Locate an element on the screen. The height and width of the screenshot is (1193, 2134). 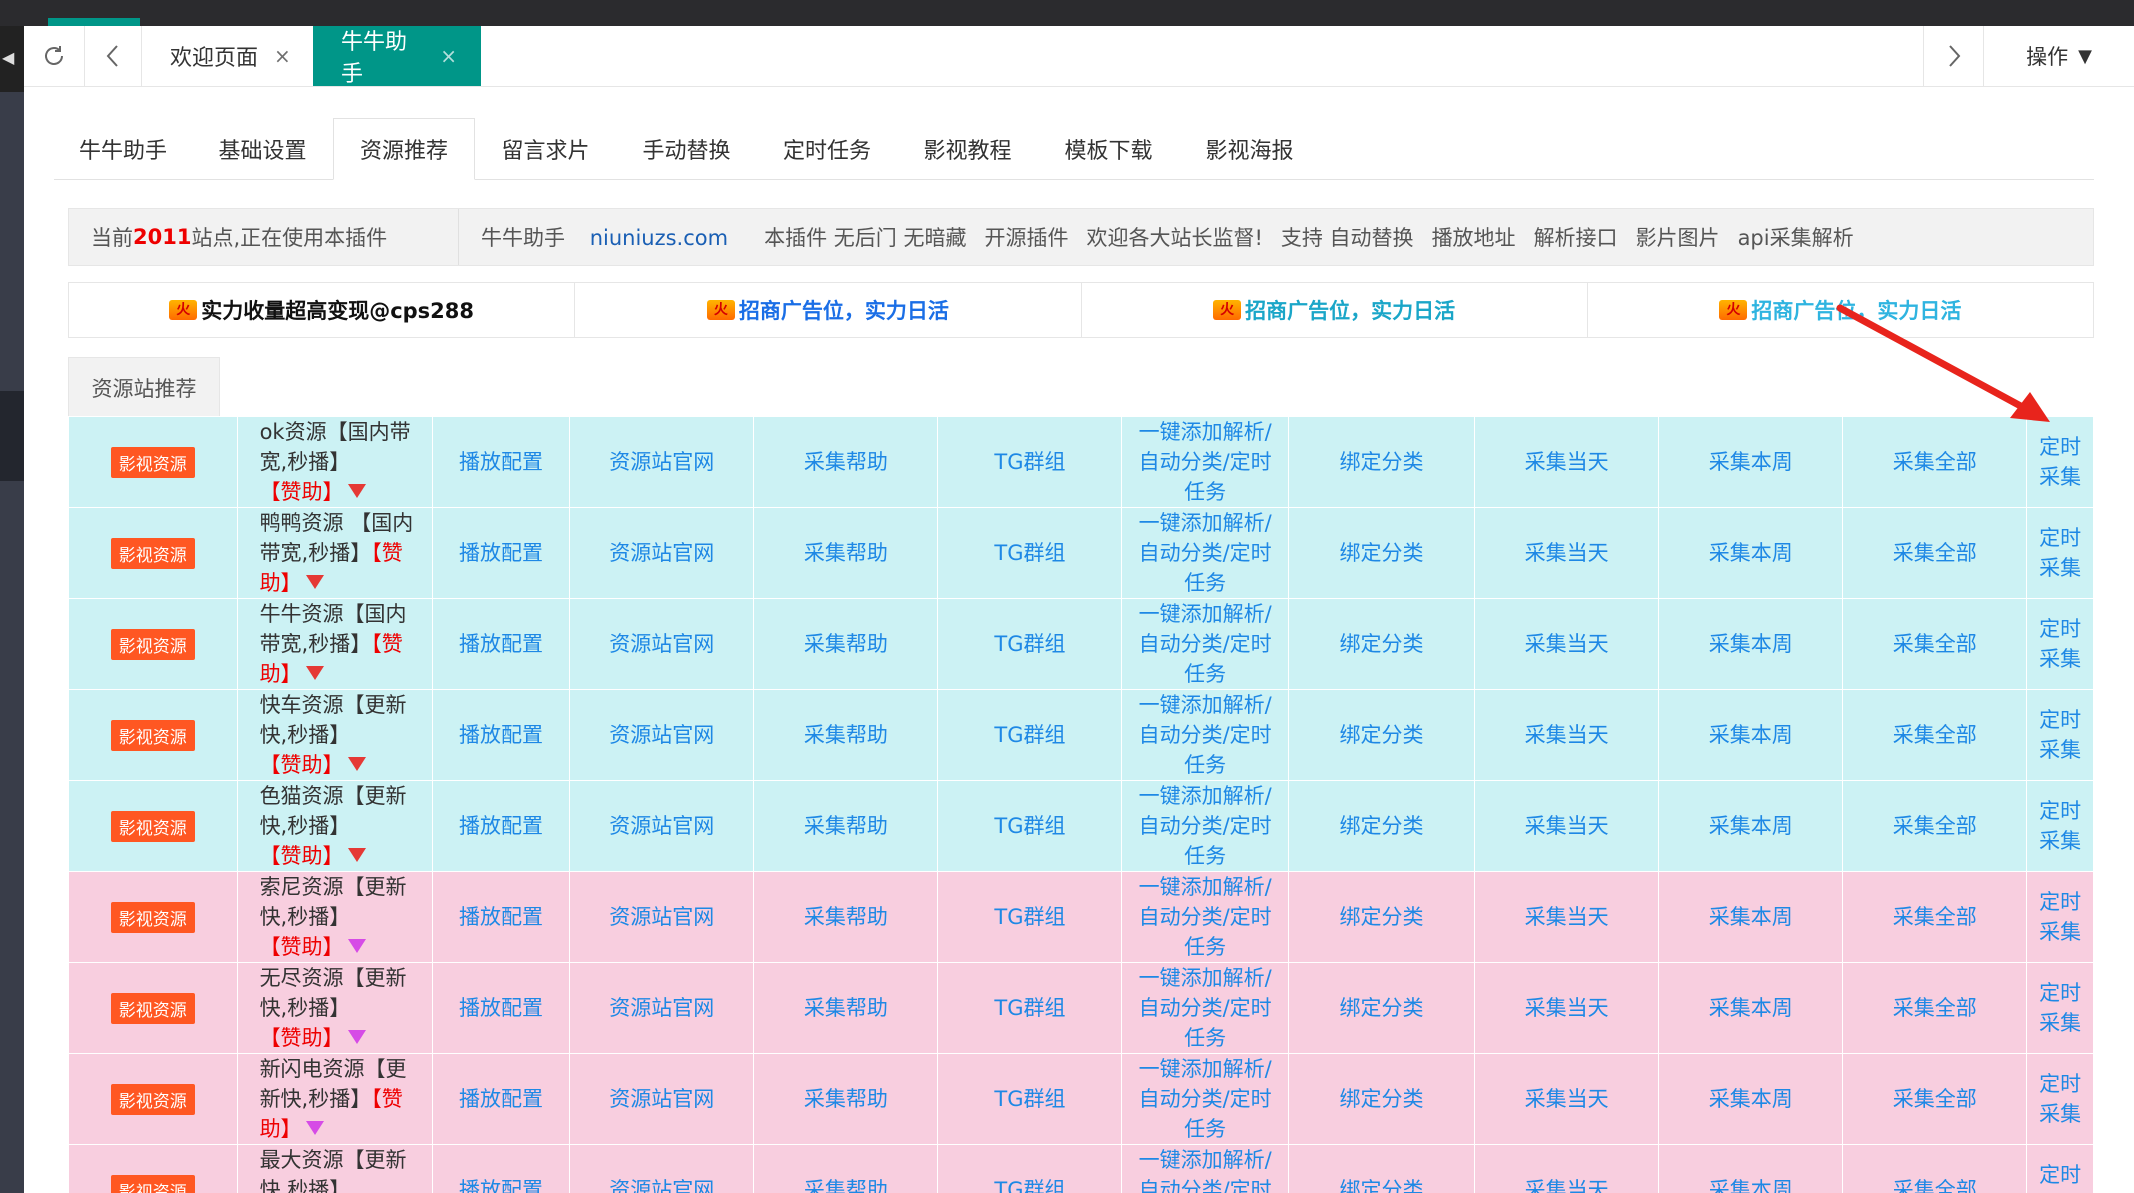
subtab-6: 影视教程 is located at coordinates (967, 148).